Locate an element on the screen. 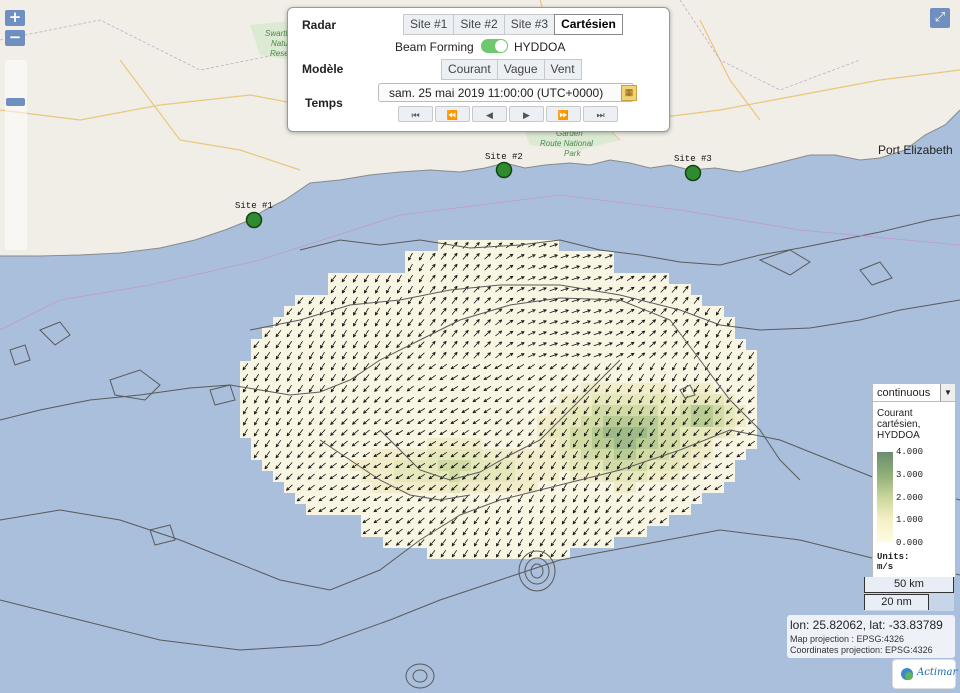 The width and height of the screenshot is (960, 693). units-value: m/s is located at coordinates (885, 567).